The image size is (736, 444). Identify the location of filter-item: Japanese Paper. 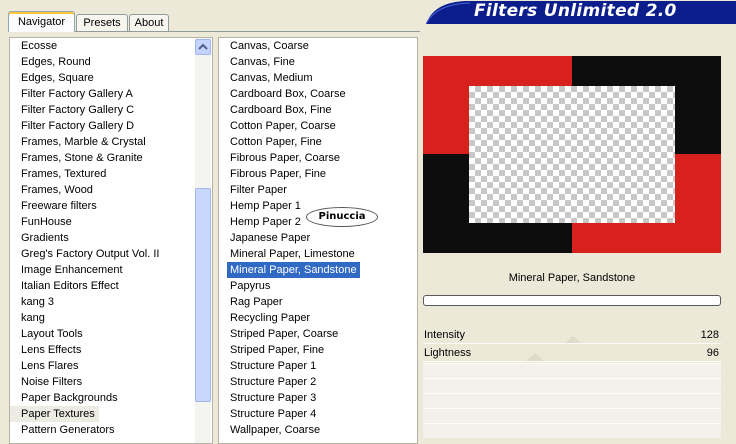
(289, 238).